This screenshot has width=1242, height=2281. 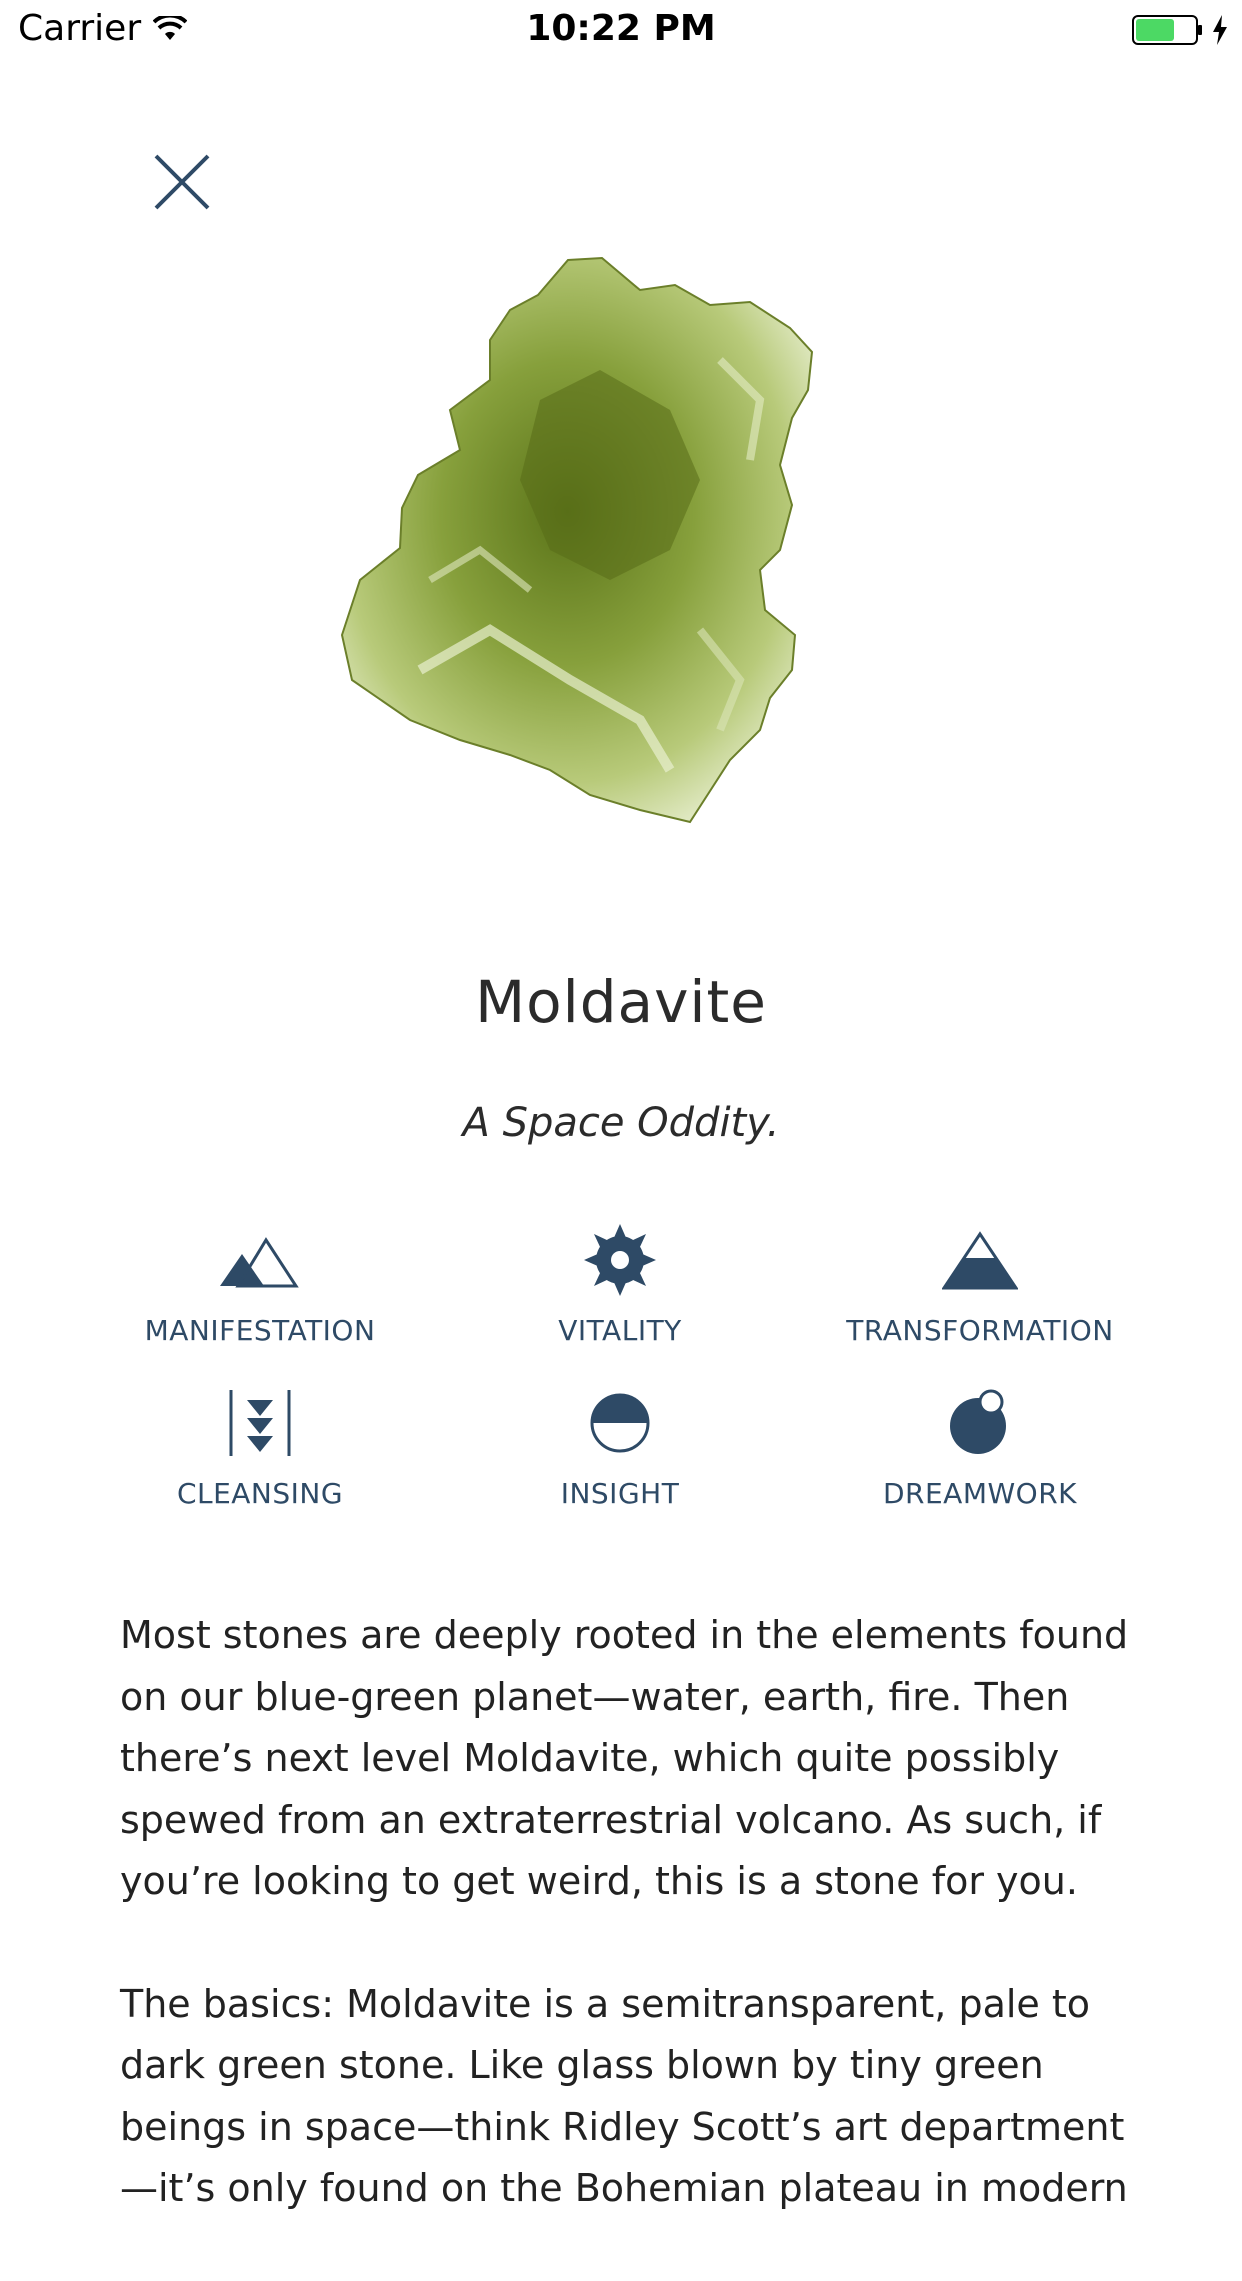 I want to click on property-label: INSIGHT, so click(x=620, y=1493).